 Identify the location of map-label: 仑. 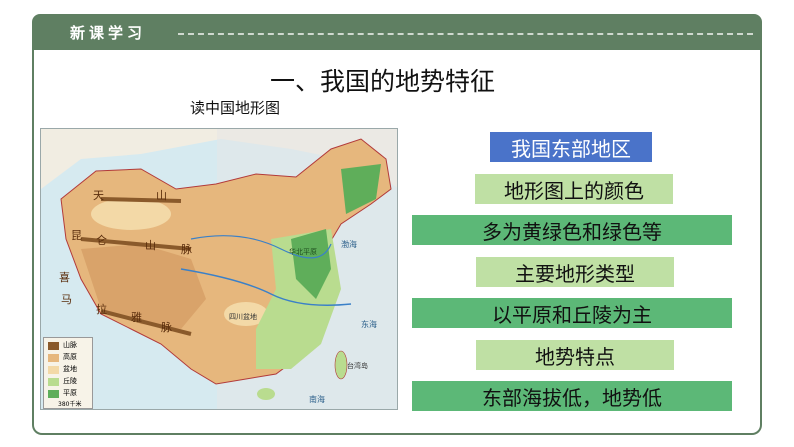
(101, 240).